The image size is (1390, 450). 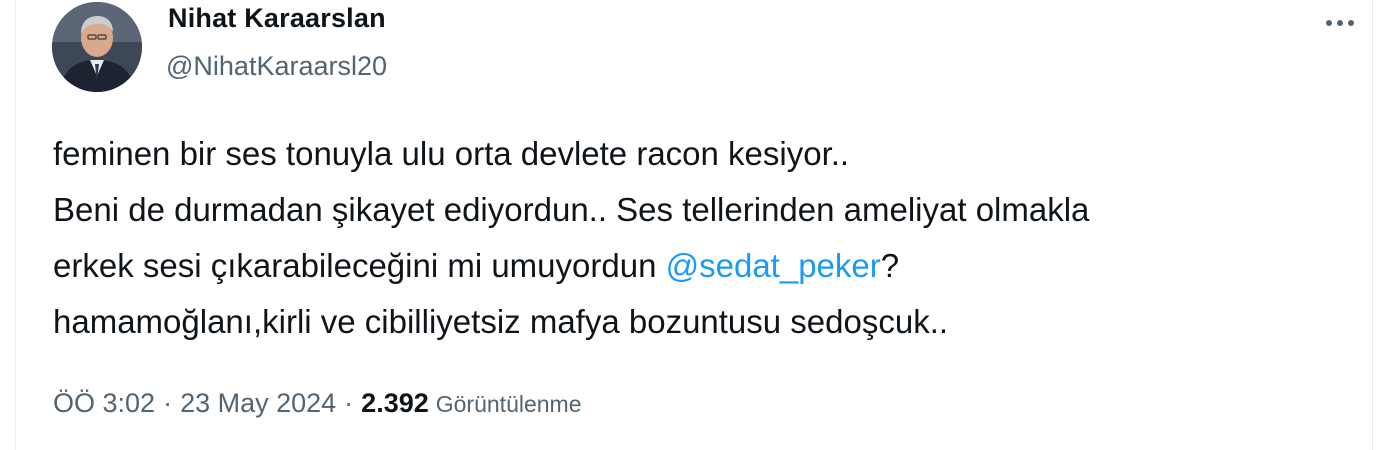 What do you see at coordinates (277, 18) in the screenshot?
I see `author-display-name: Nihat Karaarslan` at bounding box center [277, 18].